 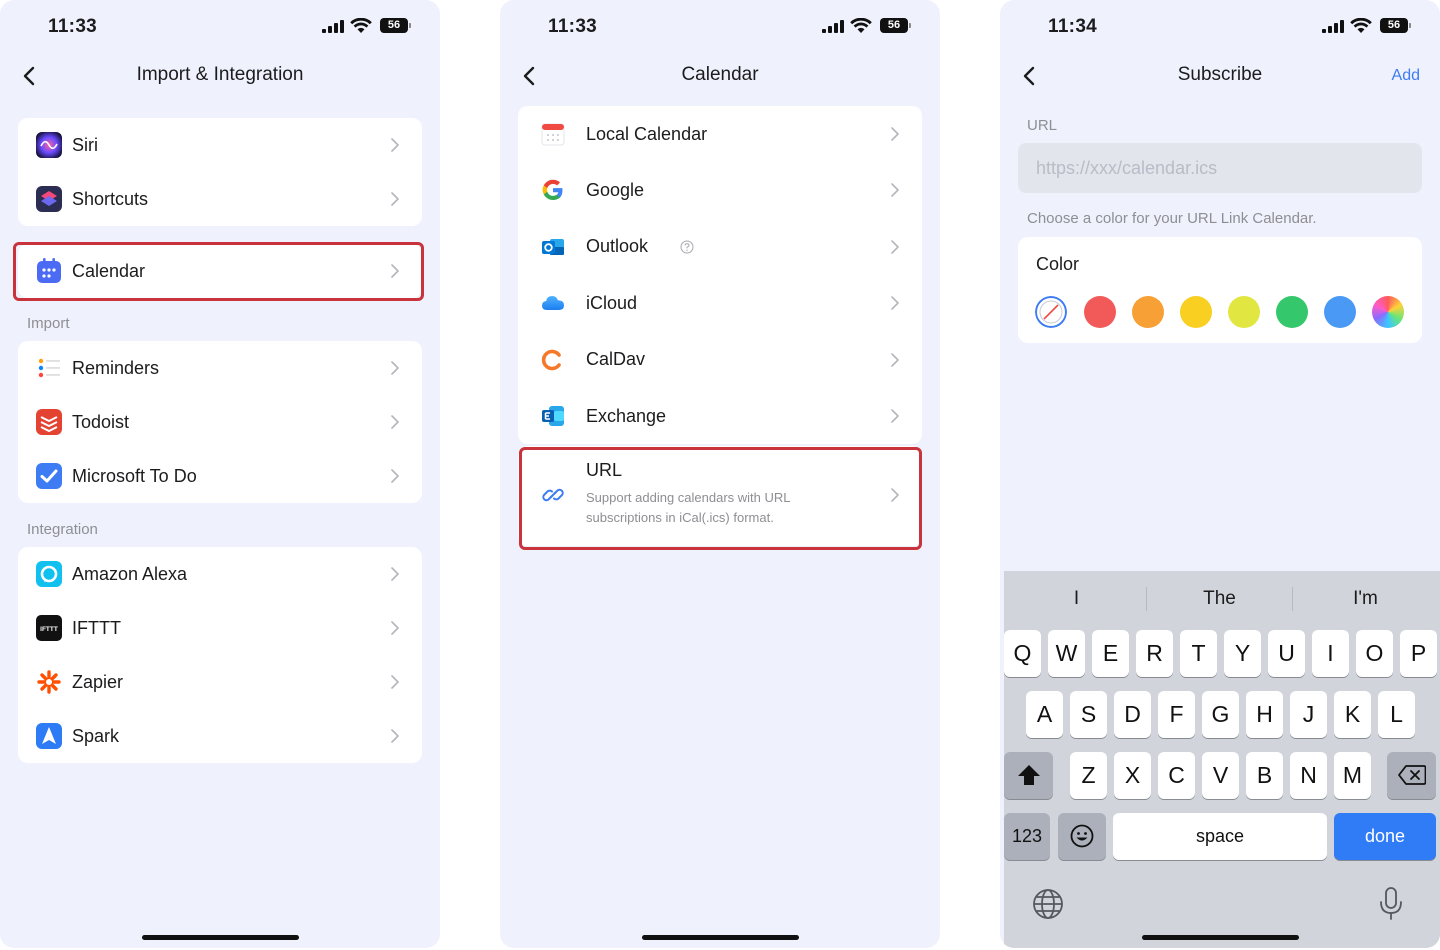 I want to click on shortcuts-icon, so click(x=49, y=199).